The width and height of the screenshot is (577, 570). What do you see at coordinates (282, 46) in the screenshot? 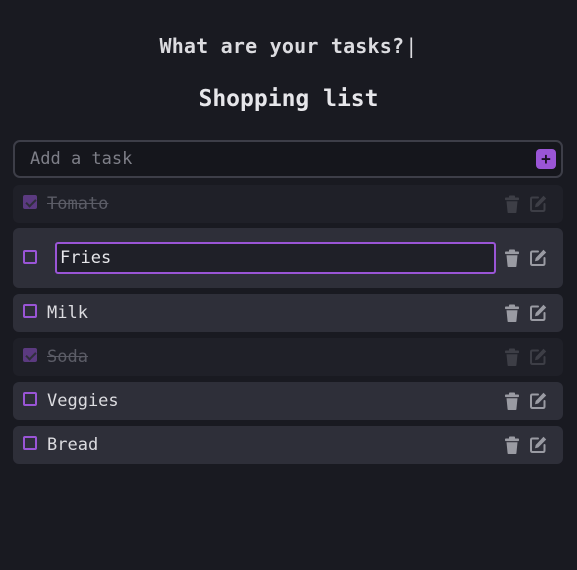
I see `typed-heading-text: What are your tasks?` at bounding box center [282, 46].